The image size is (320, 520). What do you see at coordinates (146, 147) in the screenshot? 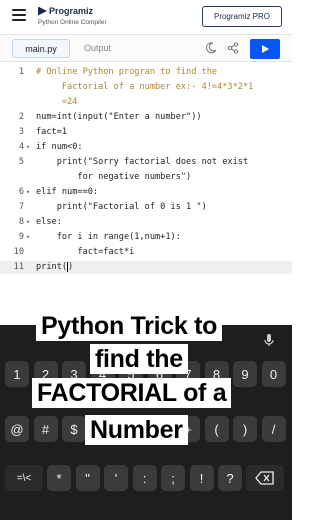
I see `code-line: 4 ▾ if num<0:` at bounding box center [146, 147].